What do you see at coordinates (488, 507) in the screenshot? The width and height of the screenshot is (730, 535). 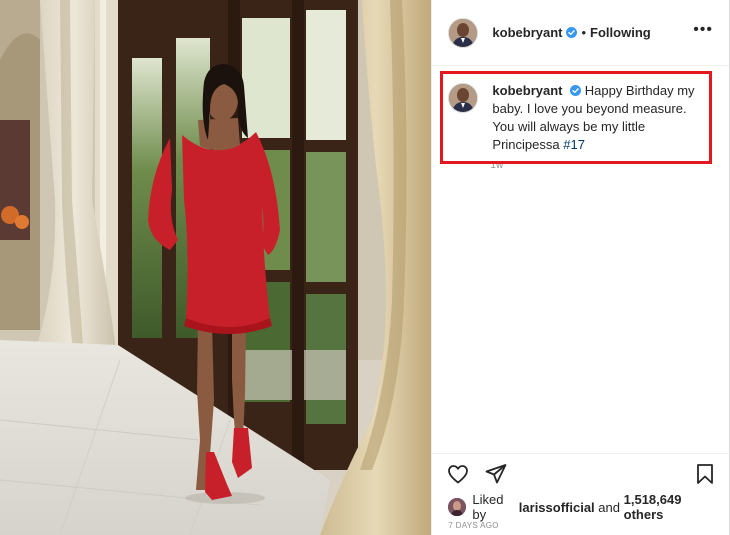 I see `likes-prefix: Liked by` at bounding box center [488, 507].